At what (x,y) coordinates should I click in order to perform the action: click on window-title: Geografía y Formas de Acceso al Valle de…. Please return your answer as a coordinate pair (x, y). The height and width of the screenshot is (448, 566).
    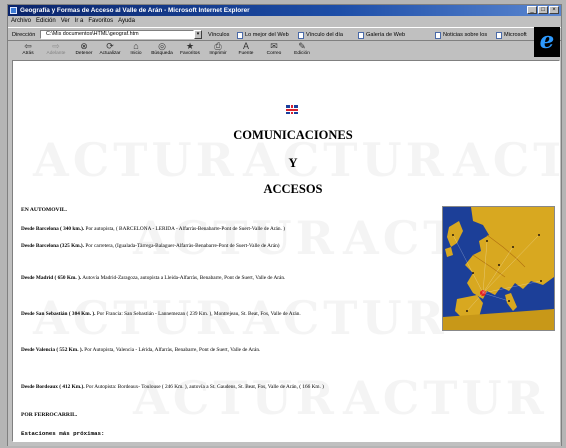
    Looking at the image, I should click on (135, 10).